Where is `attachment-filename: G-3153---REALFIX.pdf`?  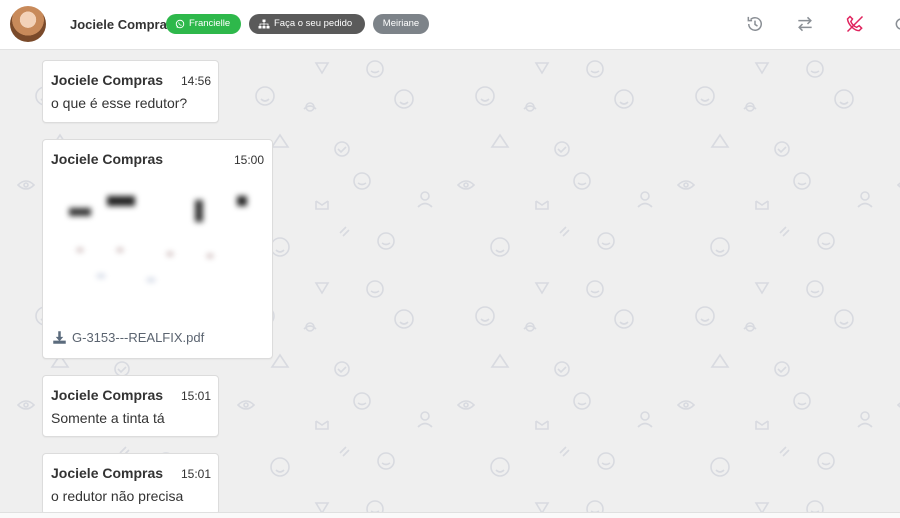 attachment-filename: G-3153---REALFIX.pdf is located at coordinates (138, 337).